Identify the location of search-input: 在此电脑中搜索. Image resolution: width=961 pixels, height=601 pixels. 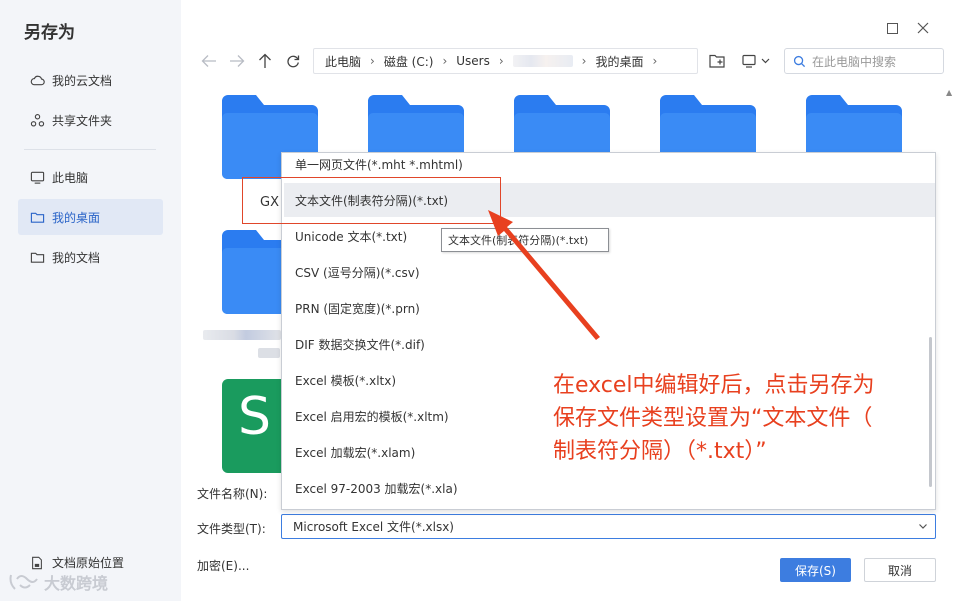
(864, 61).